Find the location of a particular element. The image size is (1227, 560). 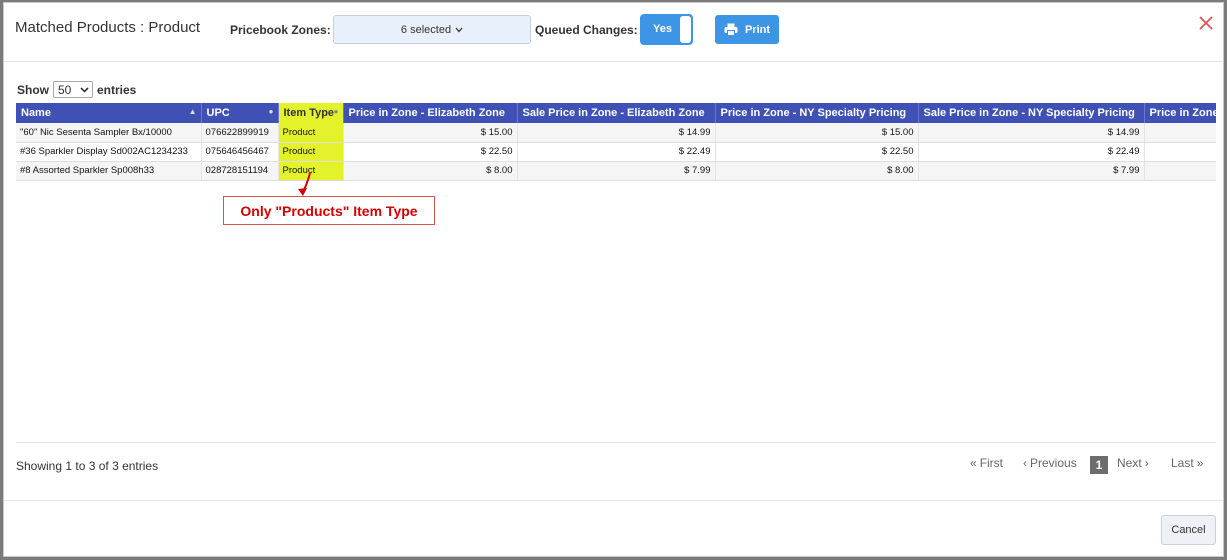

cell-name: "60" Nic Sesenta Sampler Bx/10000 is located at coordinates (109, 133).